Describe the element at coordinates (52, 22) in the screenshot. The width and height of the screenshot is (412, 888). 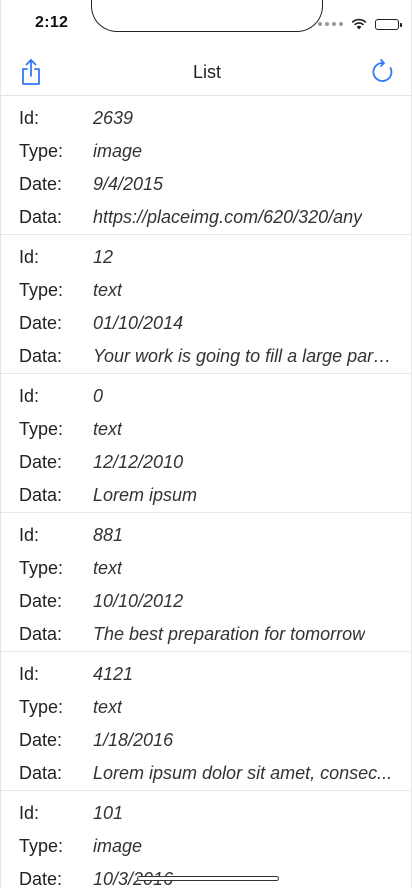
I see `status-time: 2:12` at that location.